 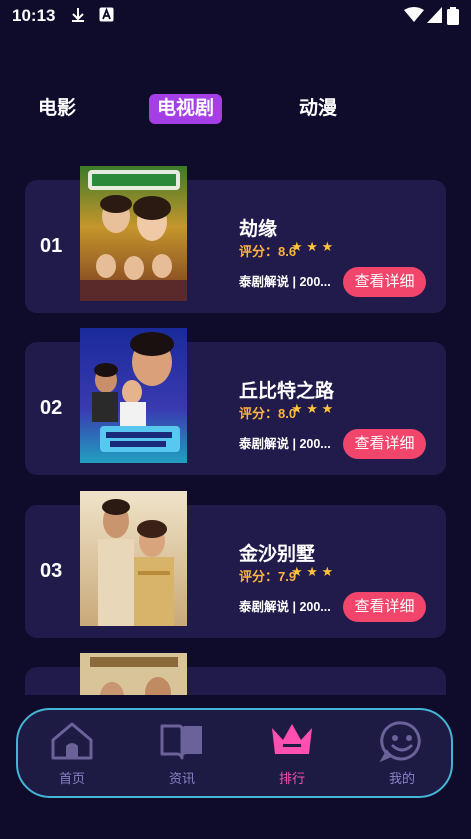 What do you see at coordinates (414, 16) in the screenshot?
I see `wifi-icon` at bounding box center [414, 16].